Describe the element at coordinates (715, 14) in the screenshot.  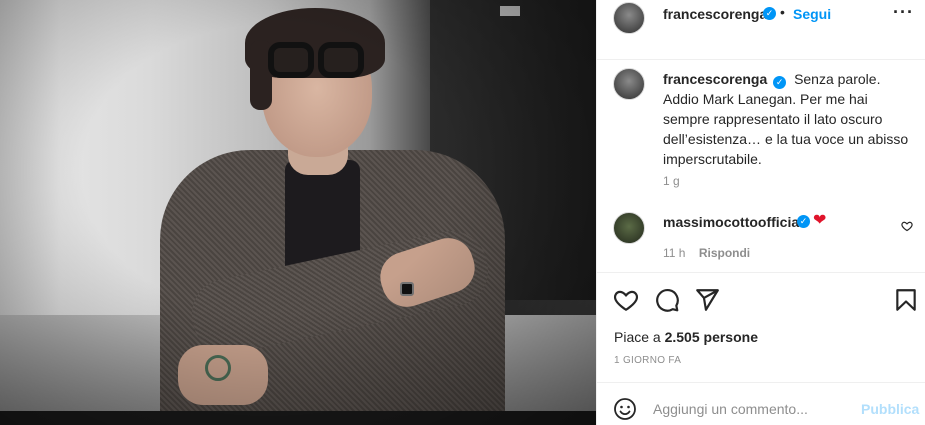
I see `author-username: francescorenga` at that location.